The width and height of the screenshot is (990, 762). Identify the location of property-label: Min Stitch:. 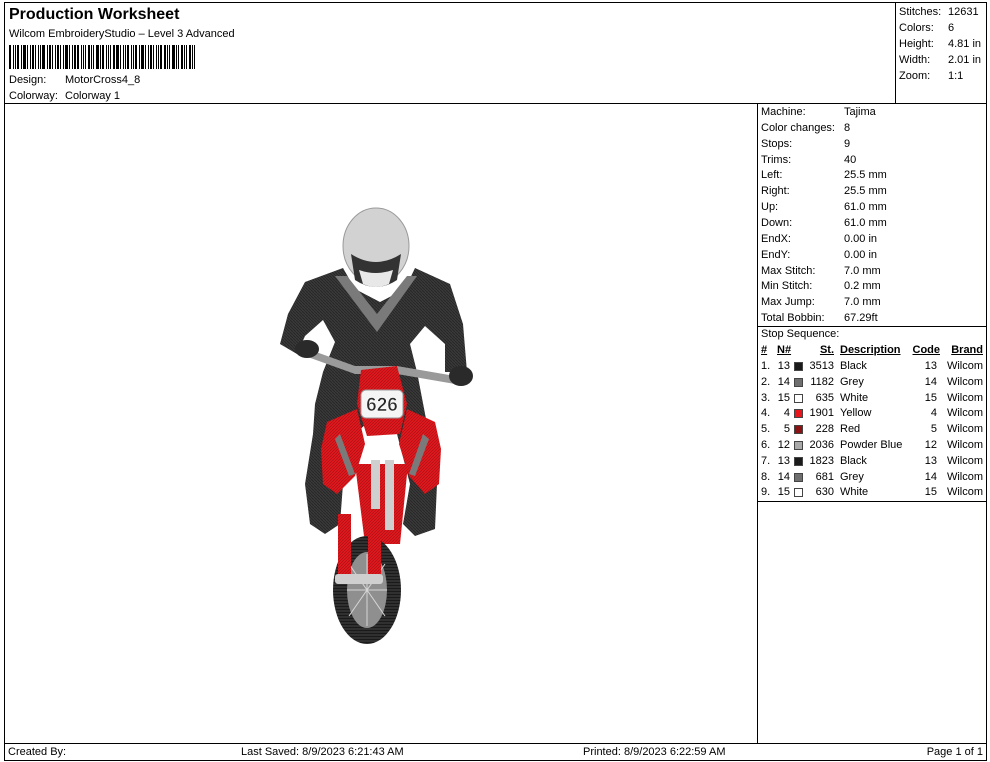
(787, 286).